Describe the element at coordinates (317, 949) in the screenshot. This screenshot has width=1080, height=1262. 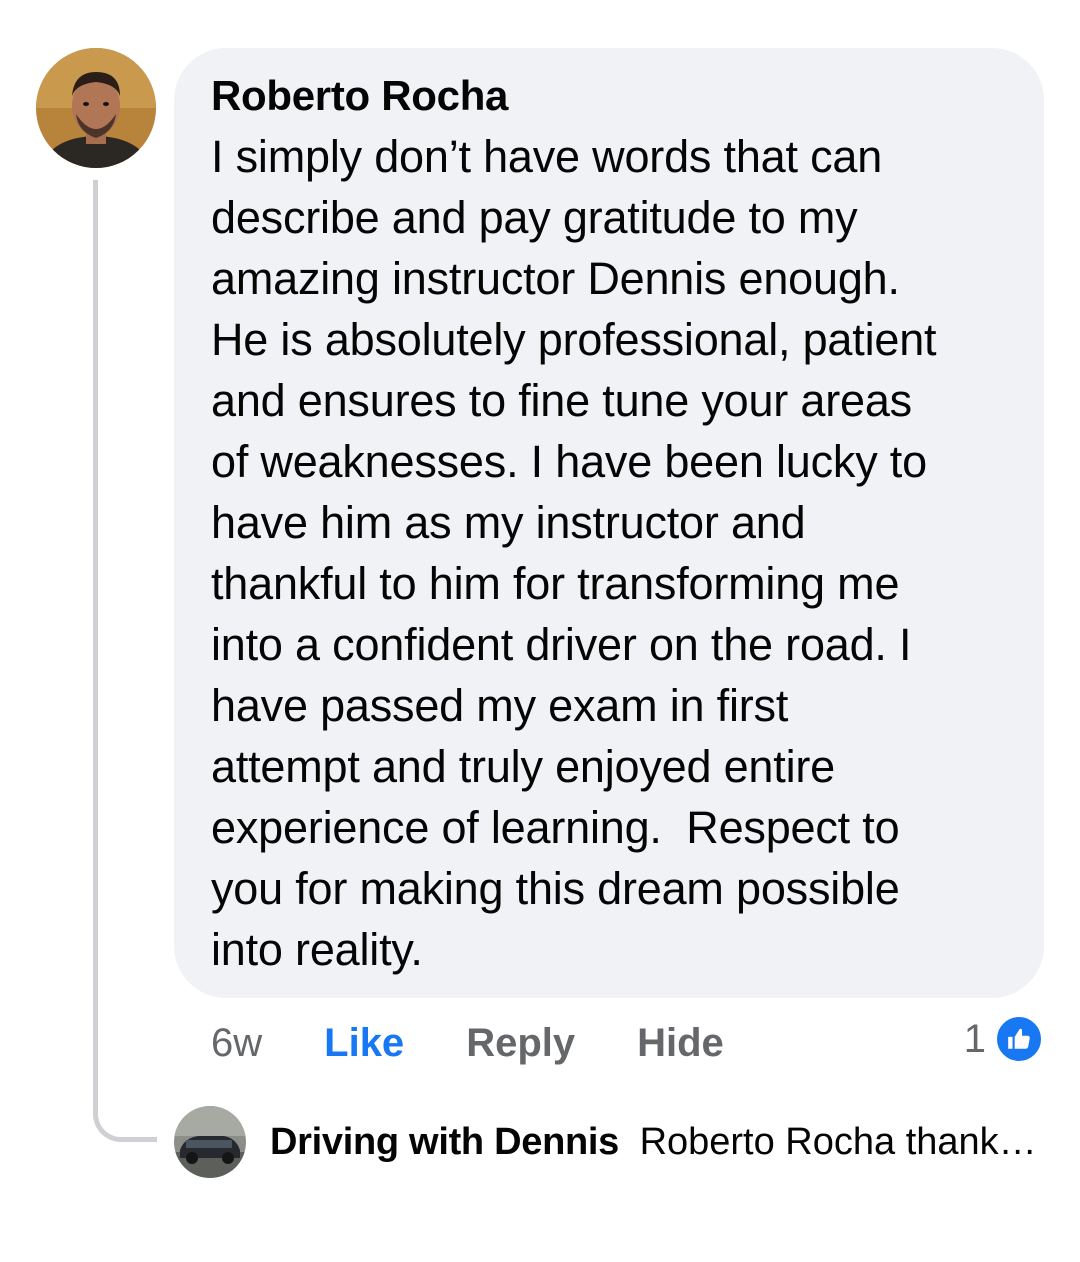
I see `comment-text-line: into reality.` at that location.